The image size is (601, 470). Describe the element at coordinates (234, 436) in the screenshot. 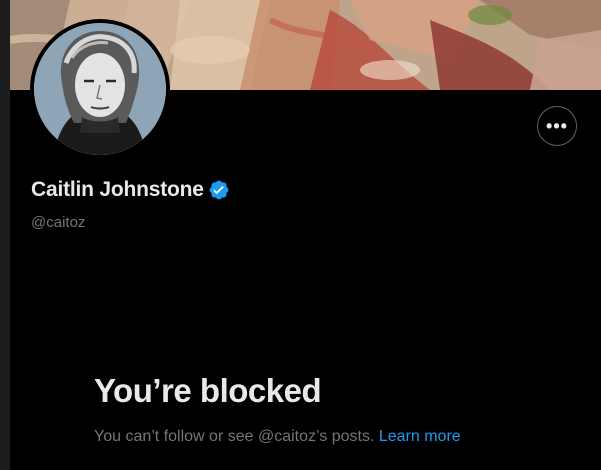

I see `blocked-message-text: You can’t follow or see @caitoz’s posts.` at that location.